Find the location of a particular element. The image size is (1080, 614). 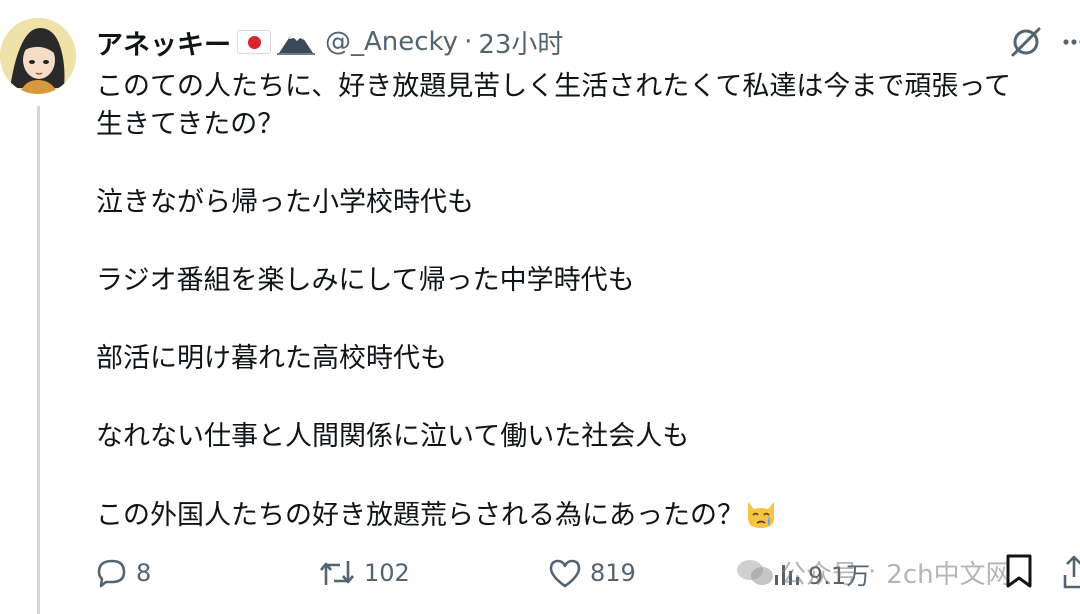

crying-cat-face-emoji is located at coordinates (761, 515).